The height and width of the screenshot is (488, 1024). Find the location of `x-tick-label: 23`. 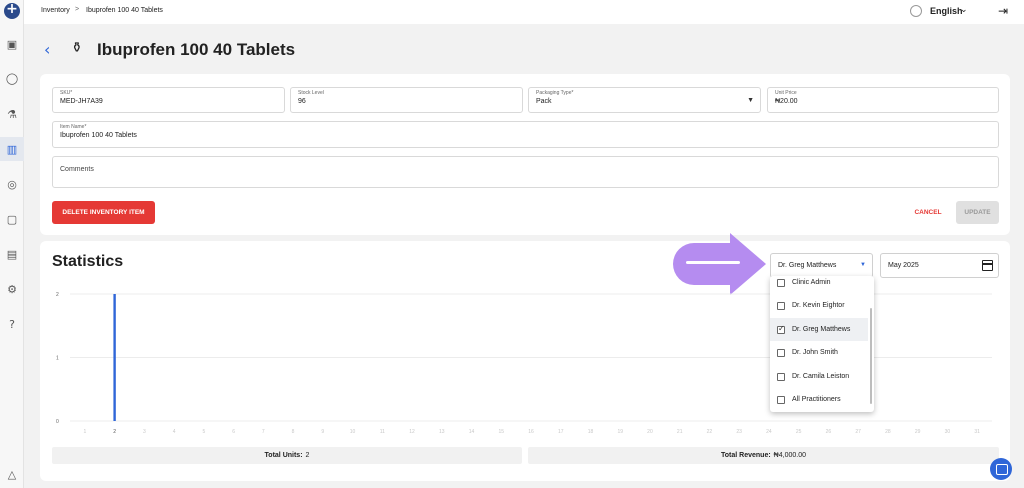

x-tick-label: 23 is located at coordinates (739, 432).